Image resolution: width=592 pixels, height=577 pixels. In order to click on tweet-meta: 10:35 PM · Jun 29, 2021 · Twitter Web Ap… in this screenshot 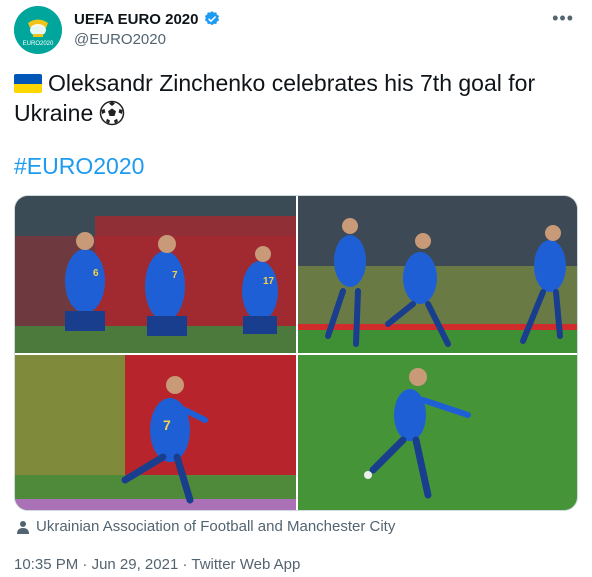, I will do `click(157, 564)`.